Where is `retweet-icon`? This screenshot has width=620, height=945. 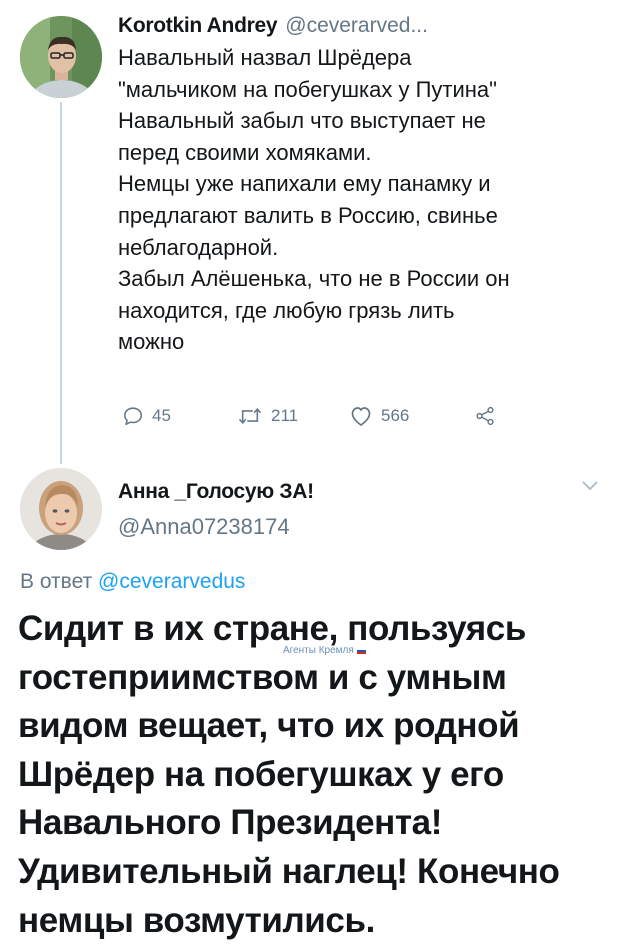
retweet-icon is located at coordinates (250, 416).